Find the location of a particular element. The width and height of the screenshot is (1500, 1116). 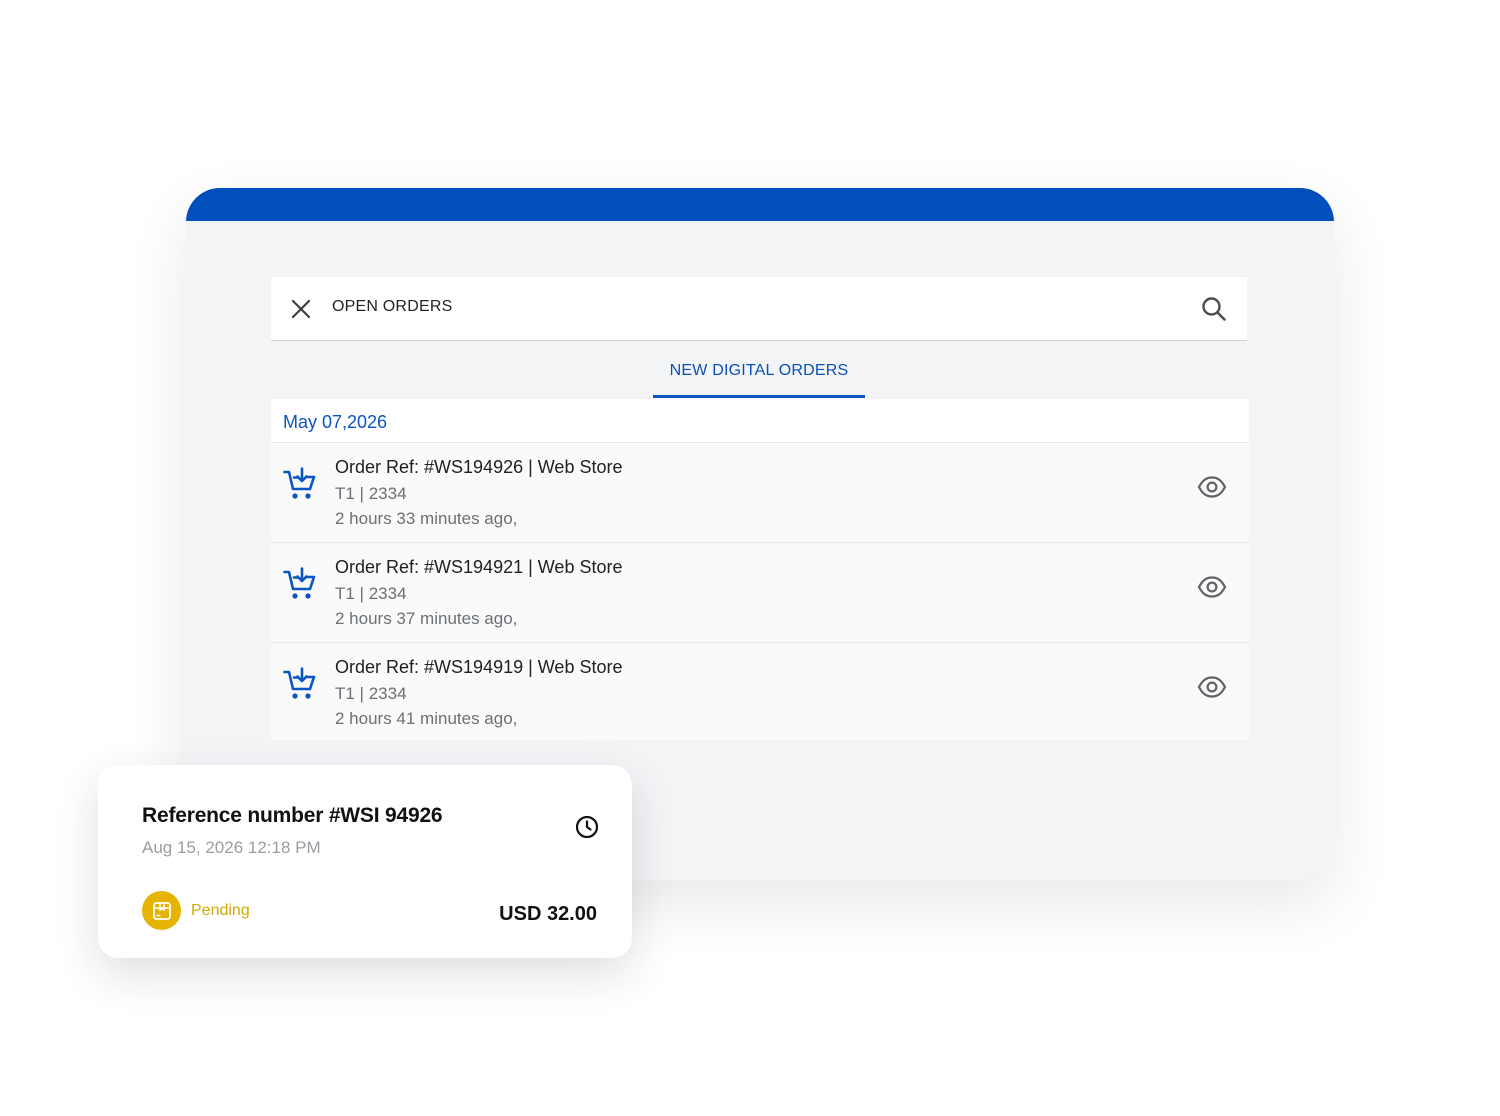

order-title: Order Ref: #WS194921 | Web Store is located at coordinates (479, 567).